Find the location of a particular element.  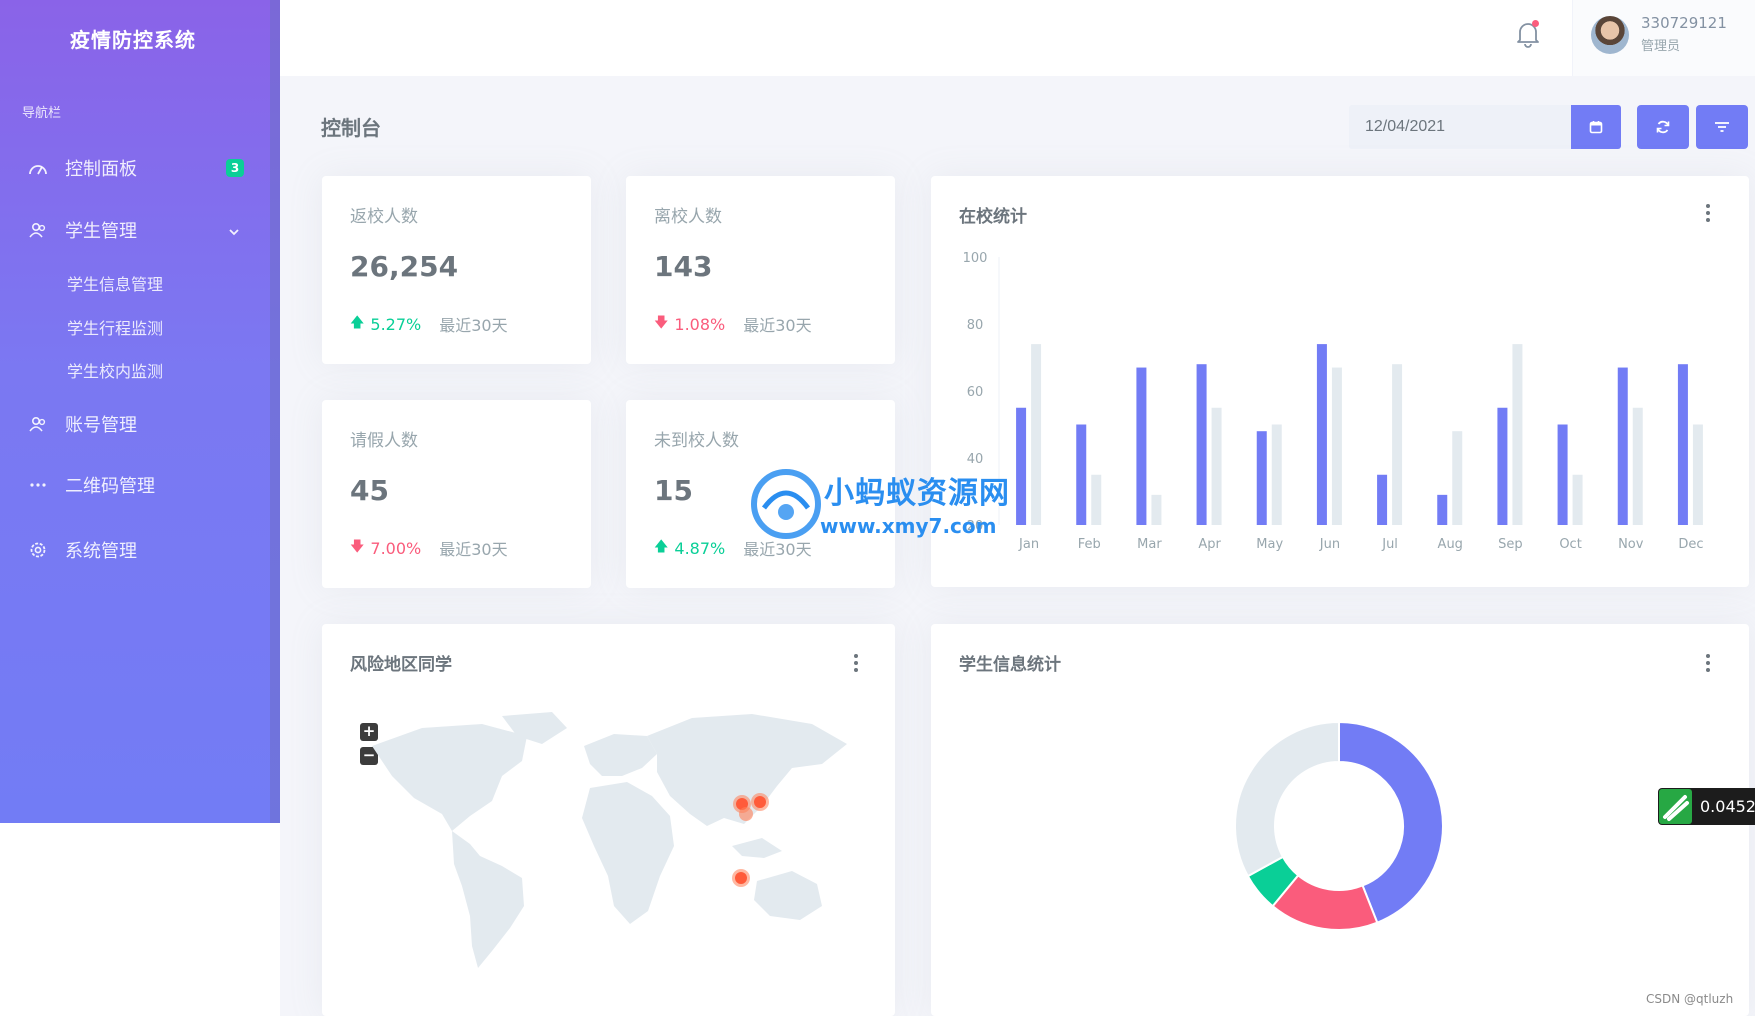

x-tick-label: Jan is located at coordinates (1028, 544).